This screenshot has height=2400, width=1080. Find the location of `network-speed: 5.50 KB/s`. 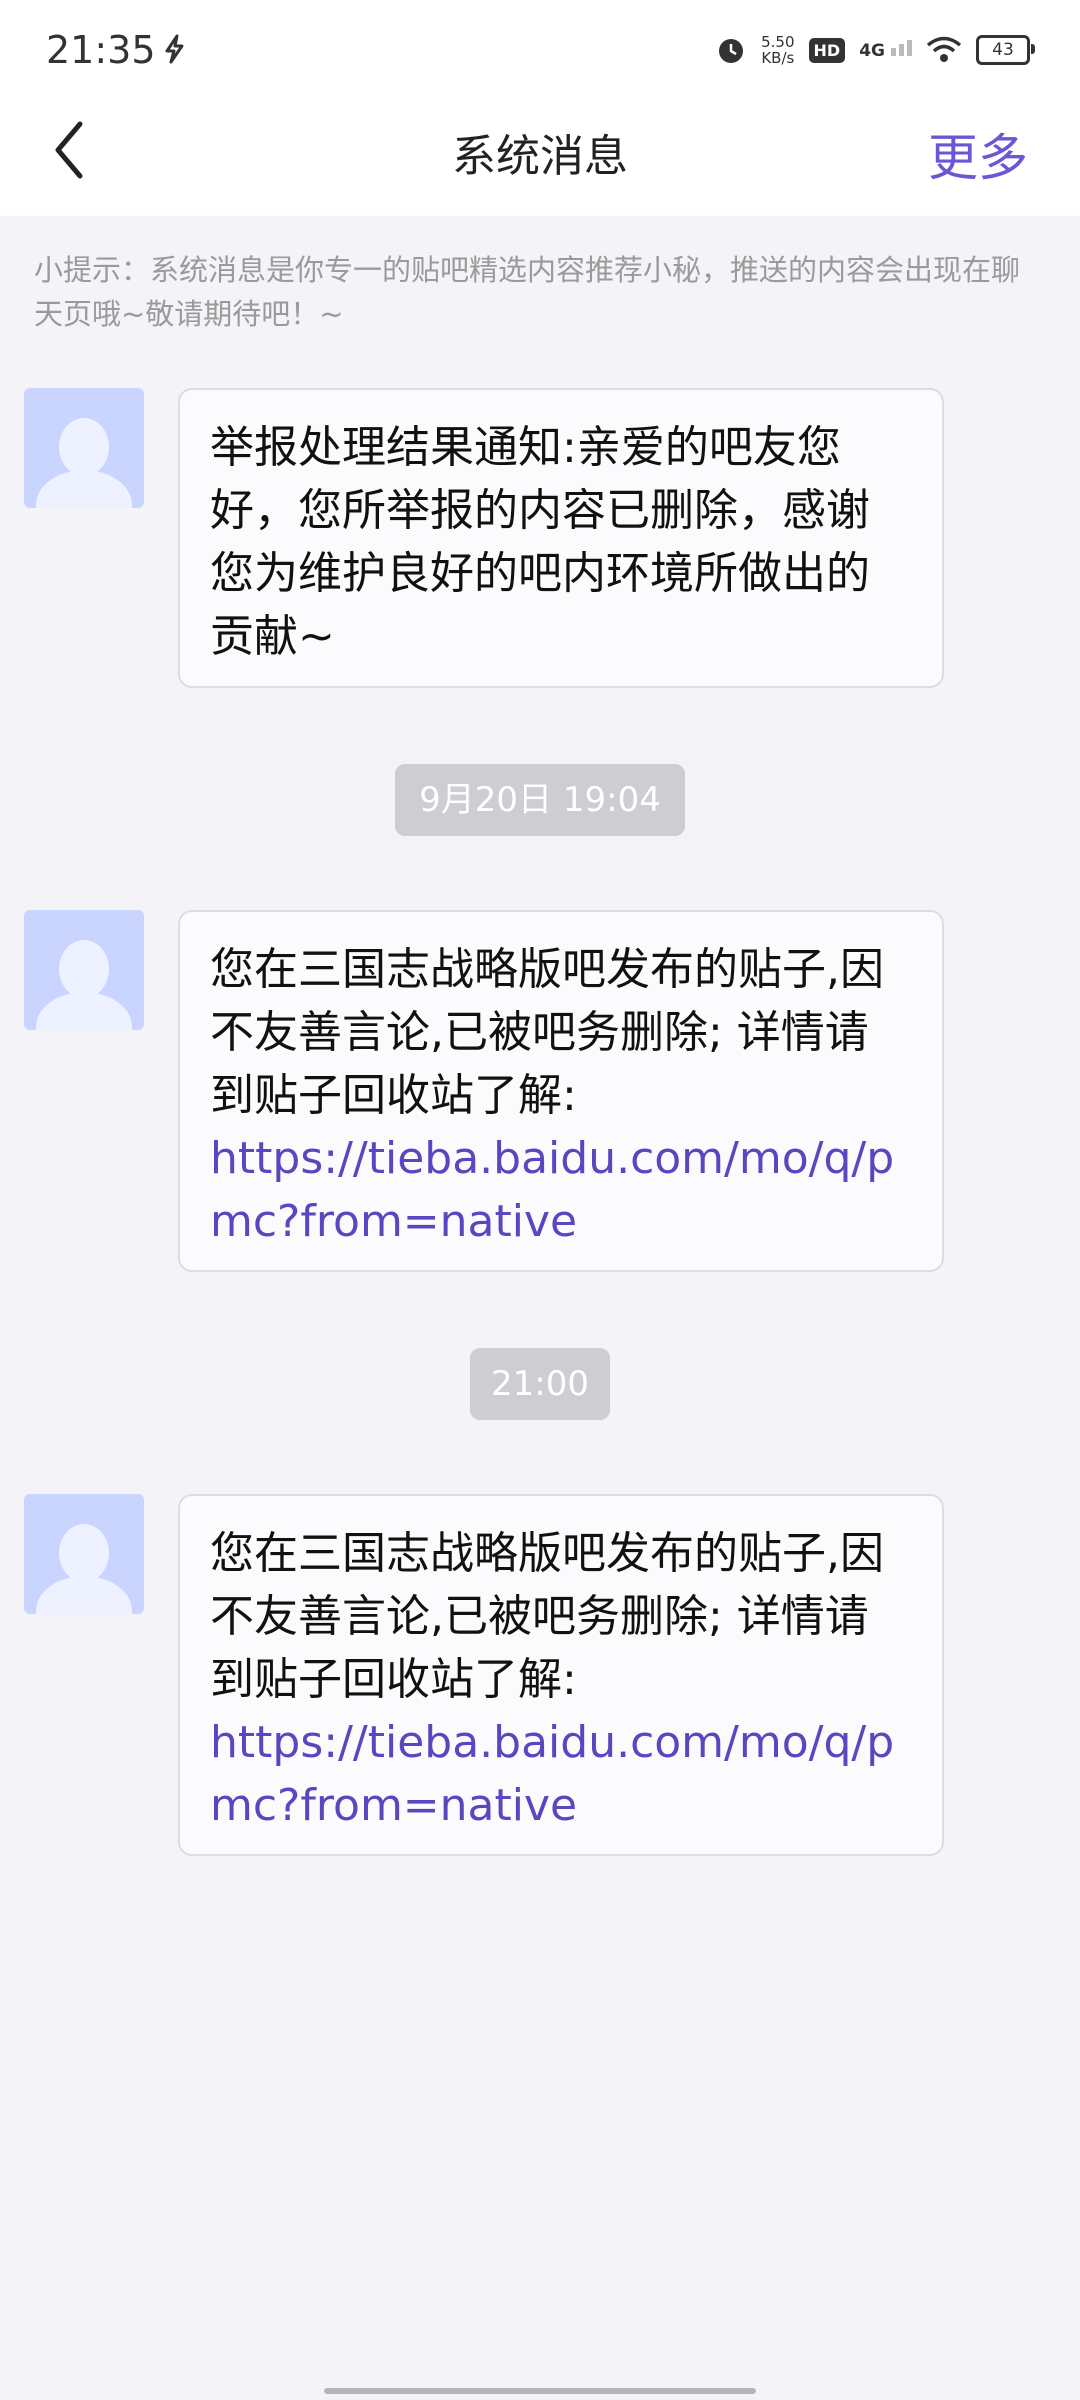

network-speed: 5.50 KB/s is located at coordinates (778, 50).